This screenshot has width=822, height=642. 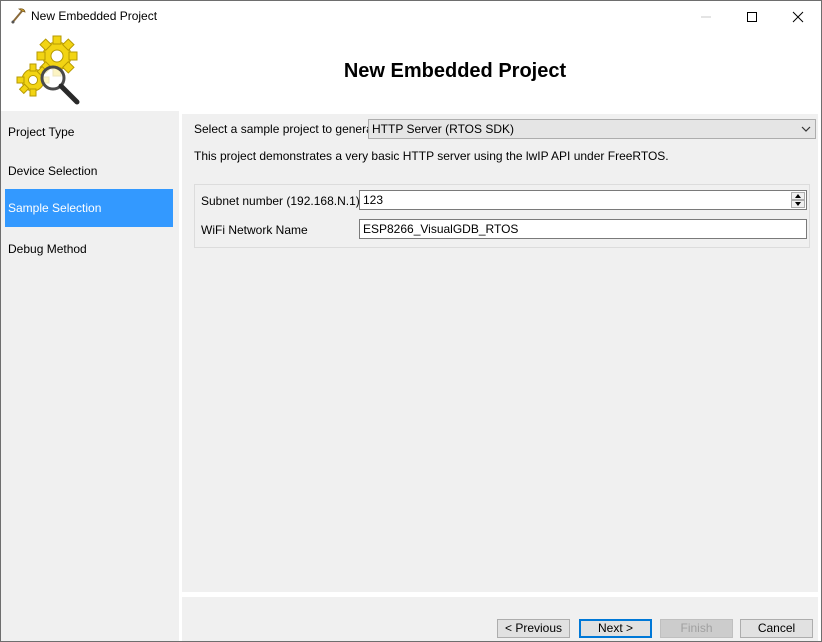 What do you see at coordinates (563, 200) in the screenshot?
I see `subnet-number-input` at bounding box center [563, 200].